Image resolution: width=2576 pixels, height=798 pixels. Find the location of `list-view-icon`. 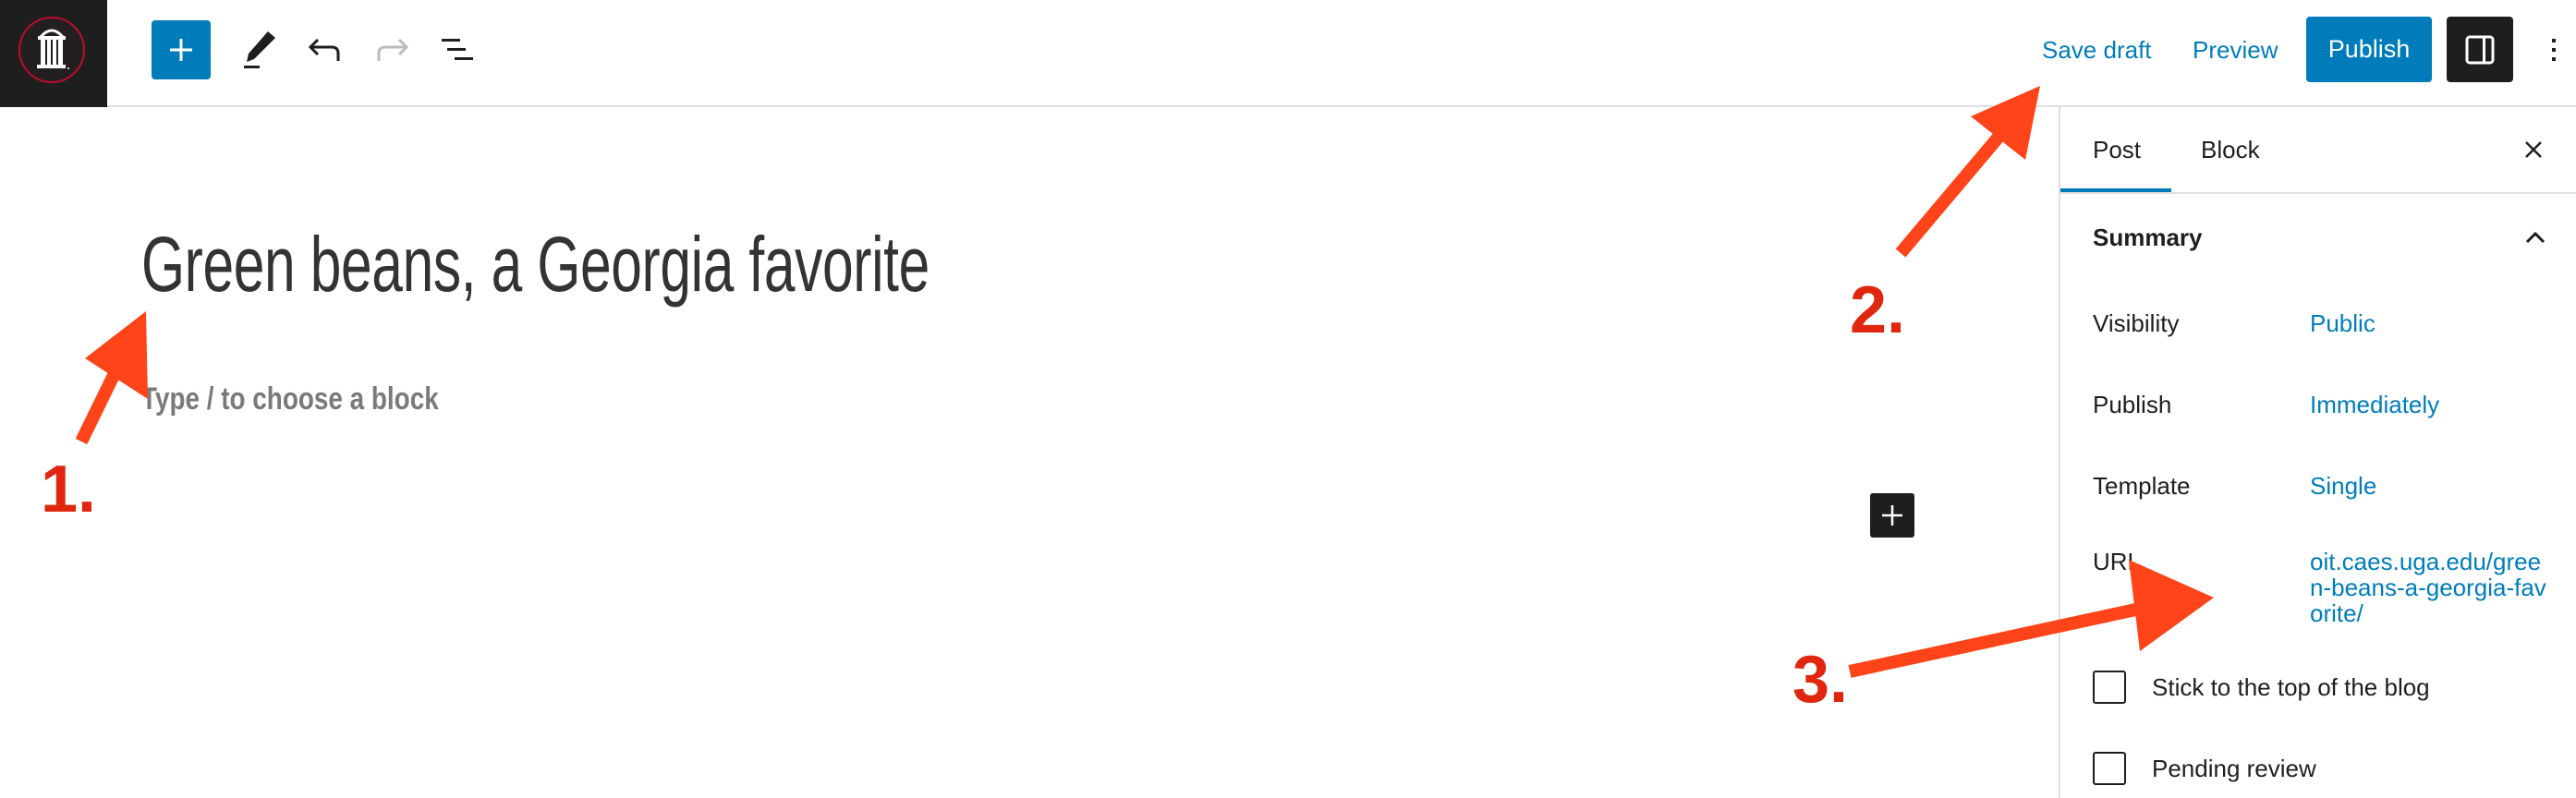

list-view-icon is located at coordinates (457, 49).